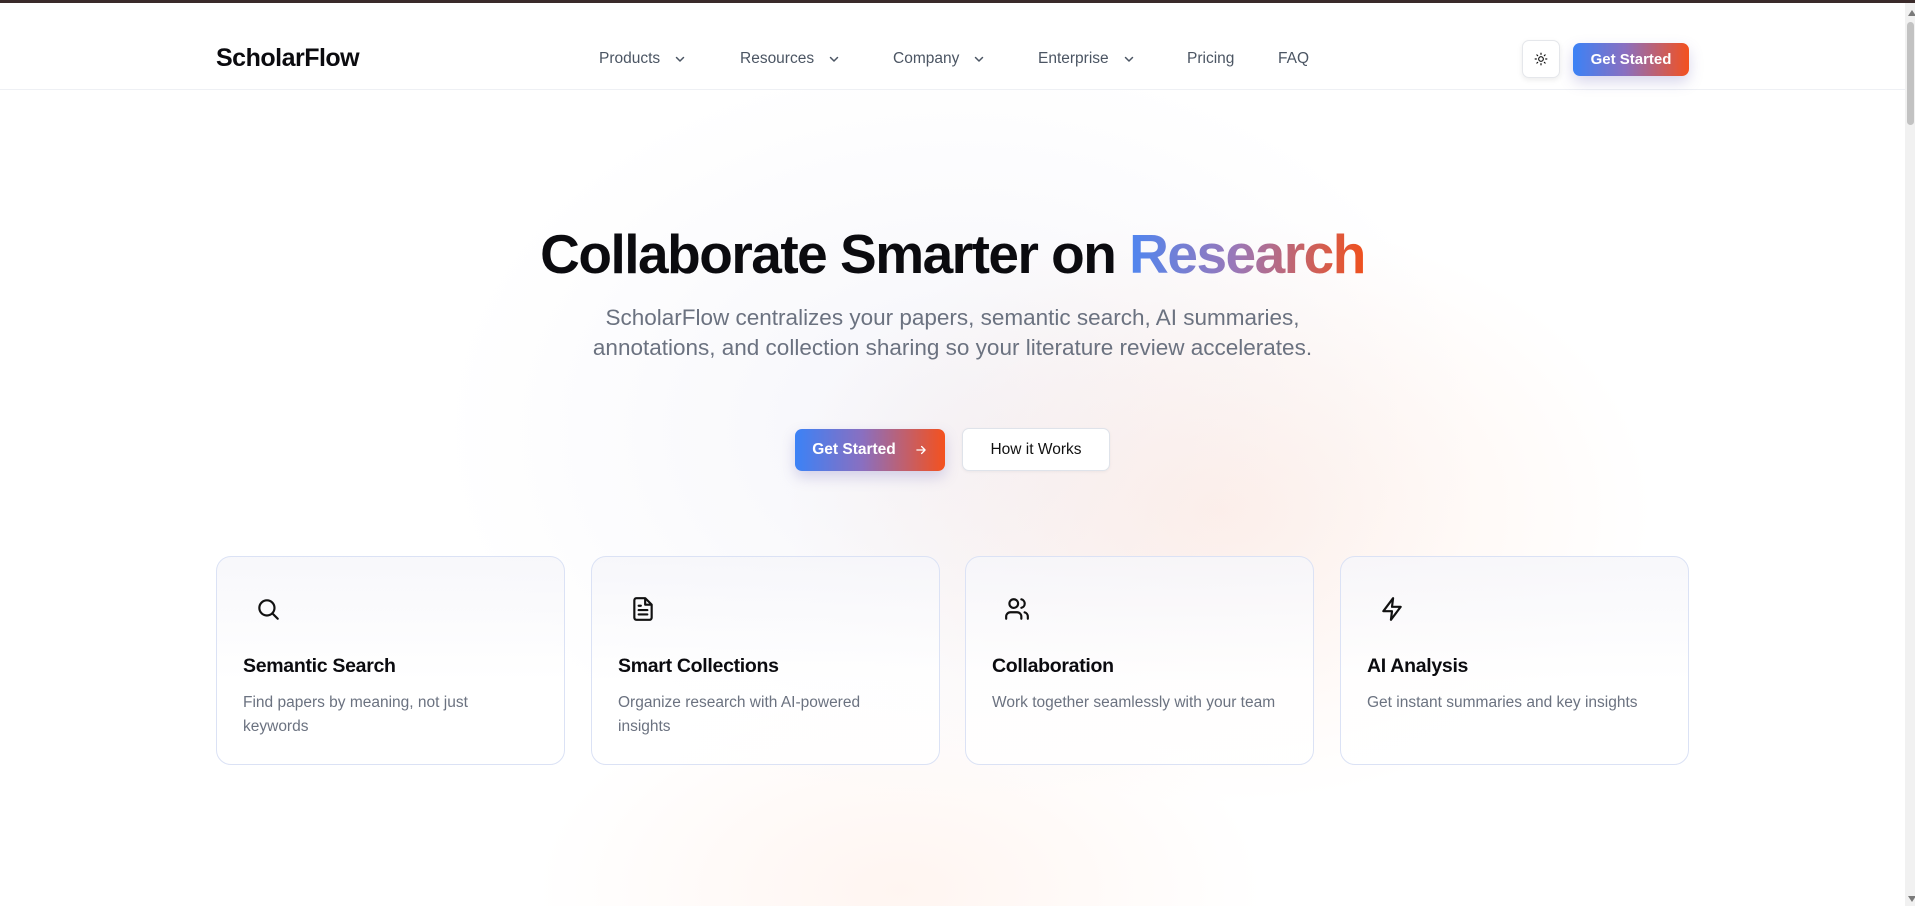 The height and width of the screenshot is (906, 1915). Describe the element at coordinates (1631, 59) in the screenshot. I see `header-get-started-button: Get Started` at that location.